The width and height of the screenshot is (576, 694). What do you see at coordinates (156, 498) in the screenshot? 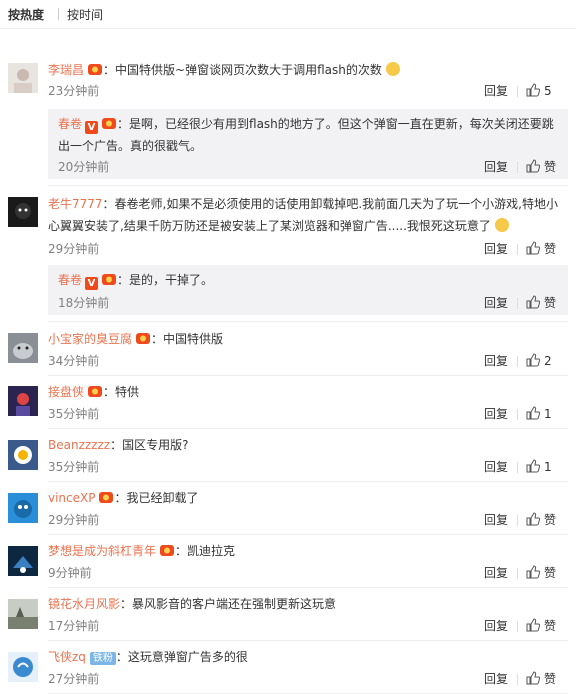
I see `comment-text: ：我已经卸载了` at bounding box center [156, 498].